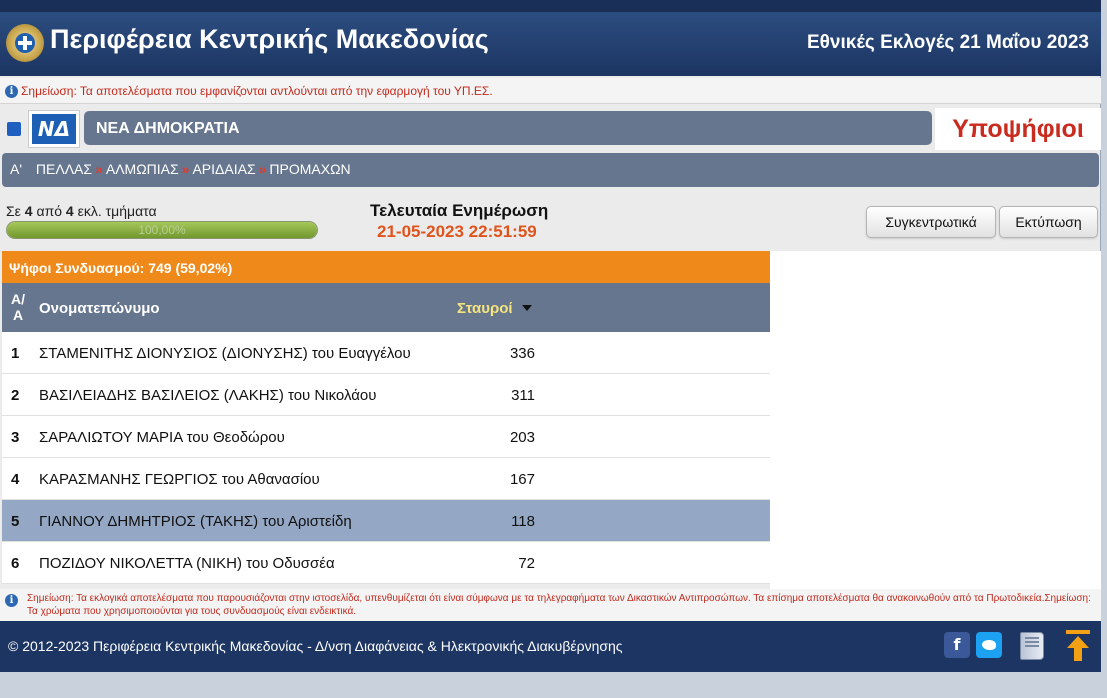 This screenshot has width=1107, height=698. I want to click on progress-middle: από, so click(49, 211).